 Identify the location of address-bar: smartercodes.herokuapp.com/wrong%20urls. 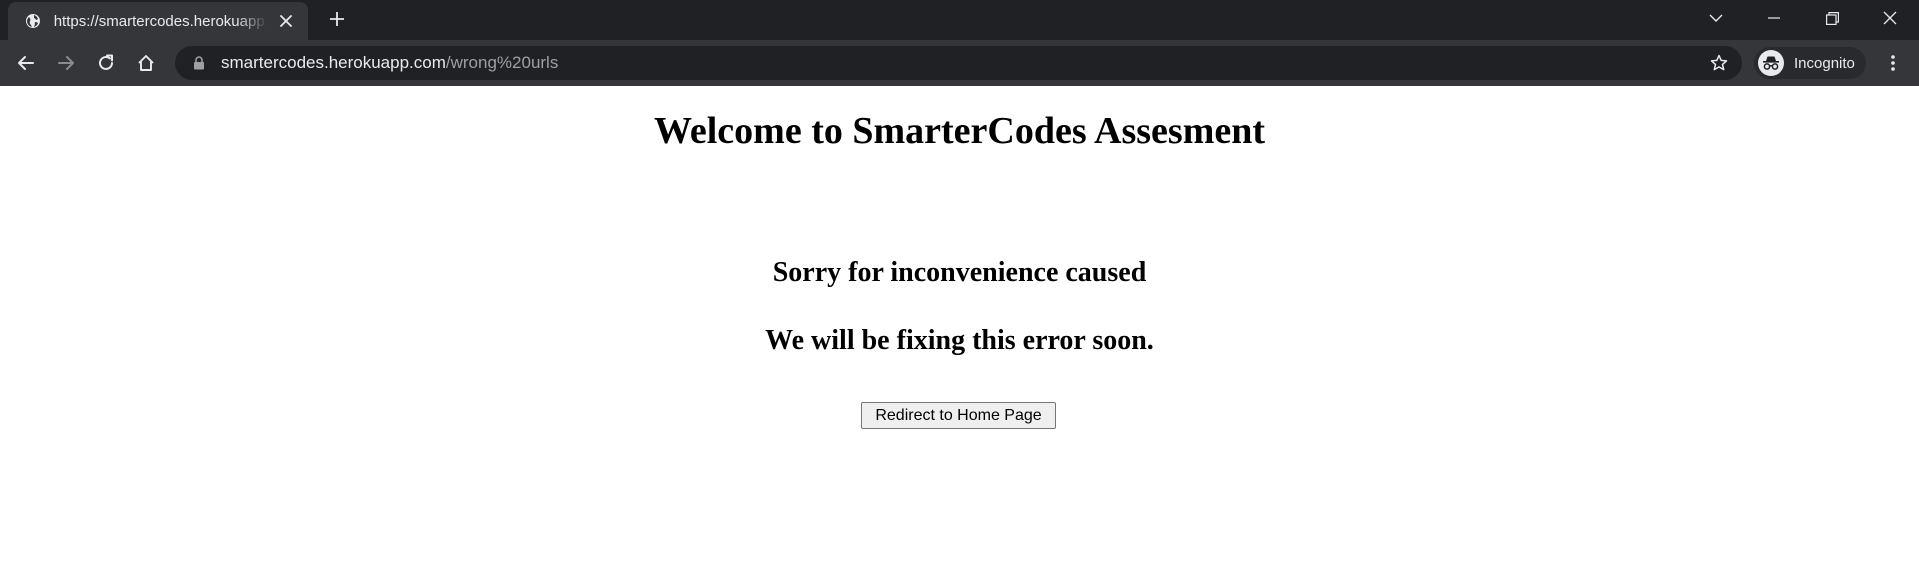
(958, 63).